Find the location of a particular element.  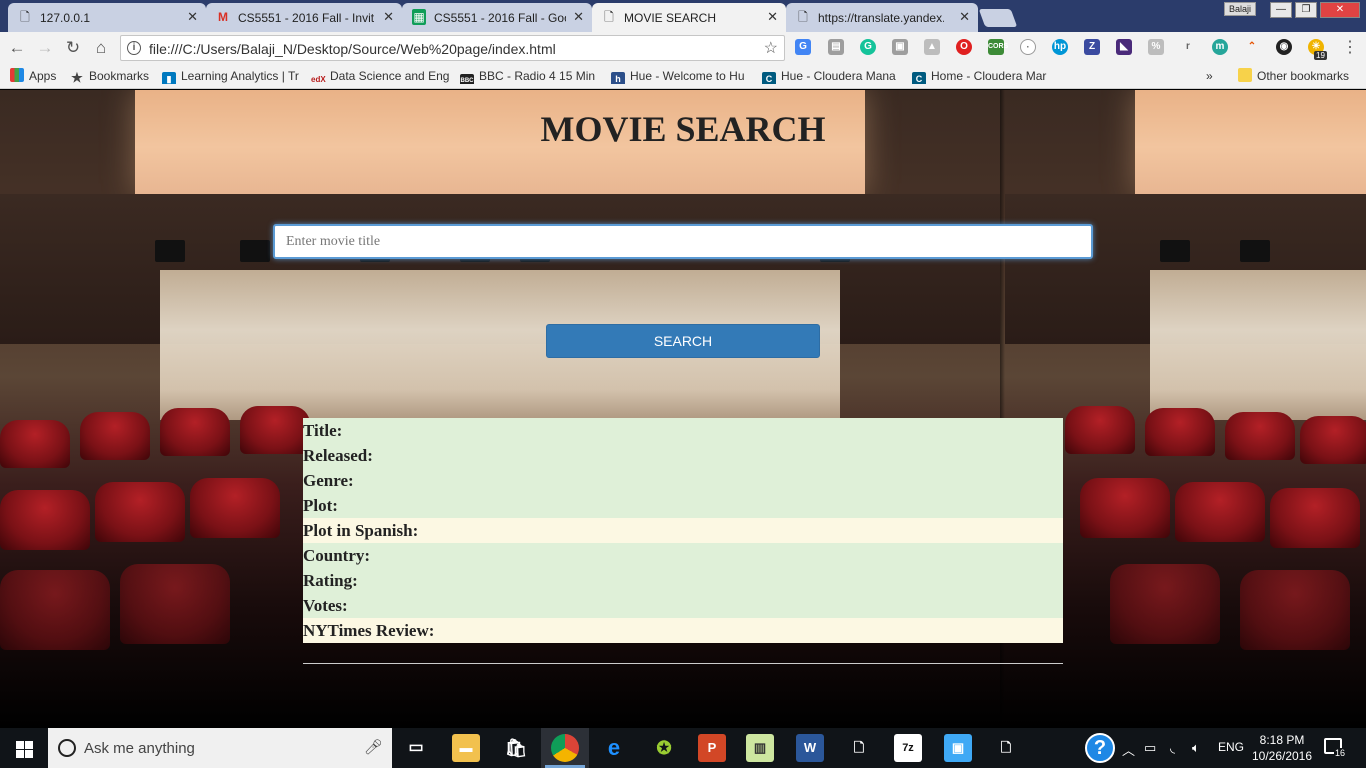

field-row-released: Released: is located at coordinates (683, 455).